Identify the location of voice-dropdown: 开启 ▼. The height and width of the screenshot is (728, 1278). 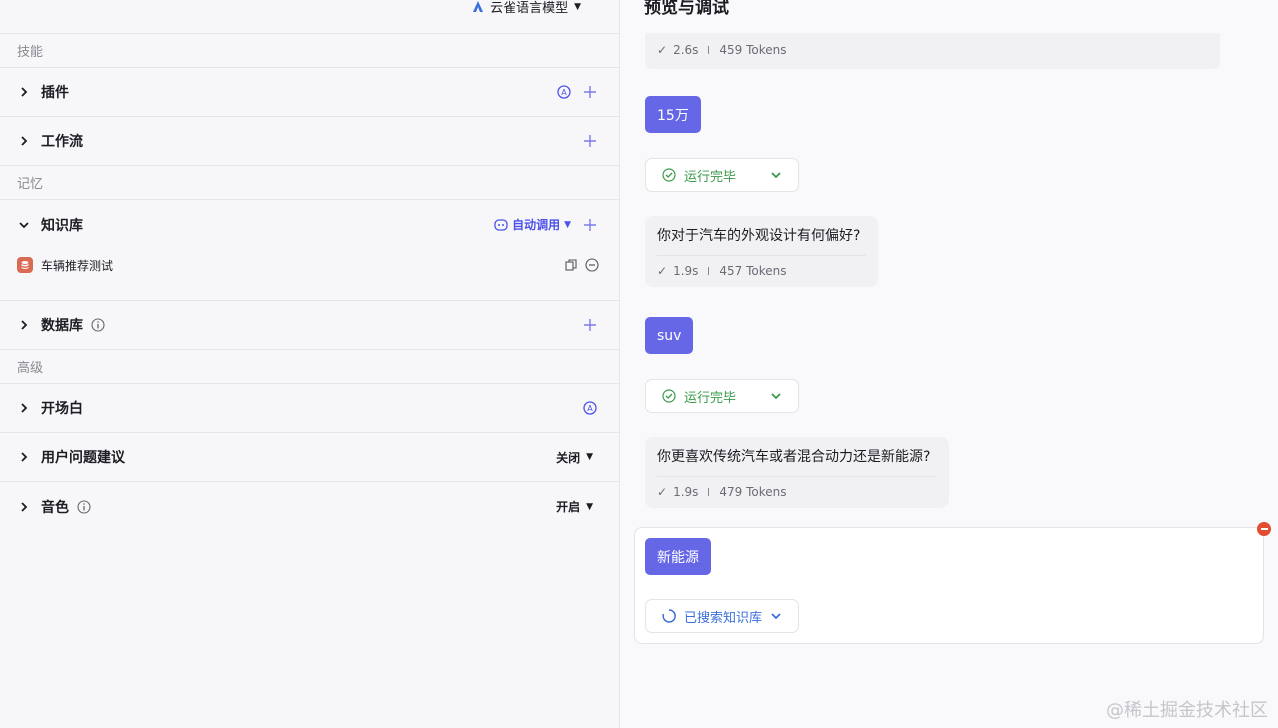
(574, 506).